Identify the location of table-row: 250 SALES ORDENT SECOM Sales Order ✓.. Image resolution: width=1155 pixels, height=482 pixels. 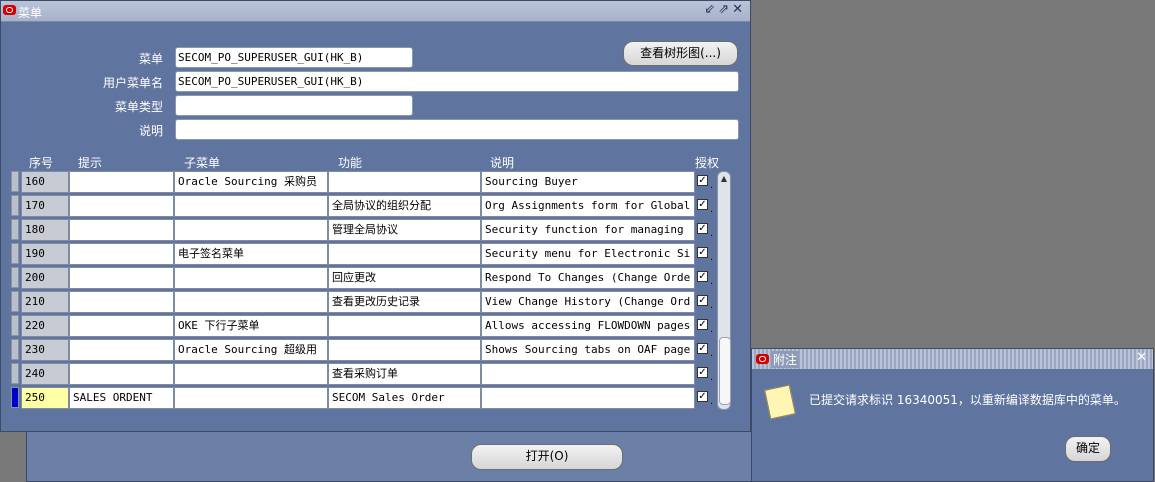
(364, 397).